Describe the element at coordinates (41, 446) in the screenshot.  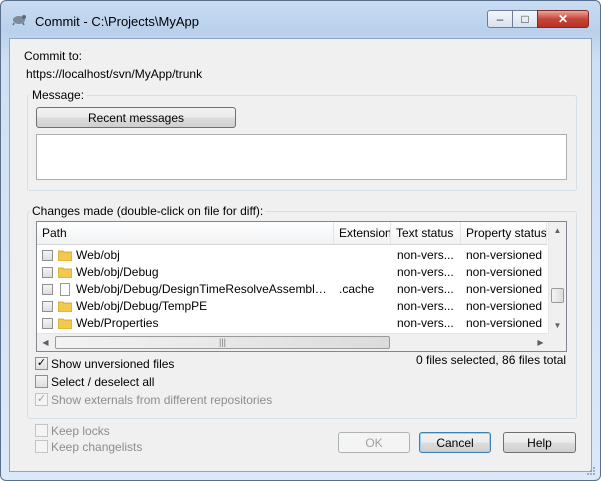
I see `keep-changelists-checkbox` at that location.